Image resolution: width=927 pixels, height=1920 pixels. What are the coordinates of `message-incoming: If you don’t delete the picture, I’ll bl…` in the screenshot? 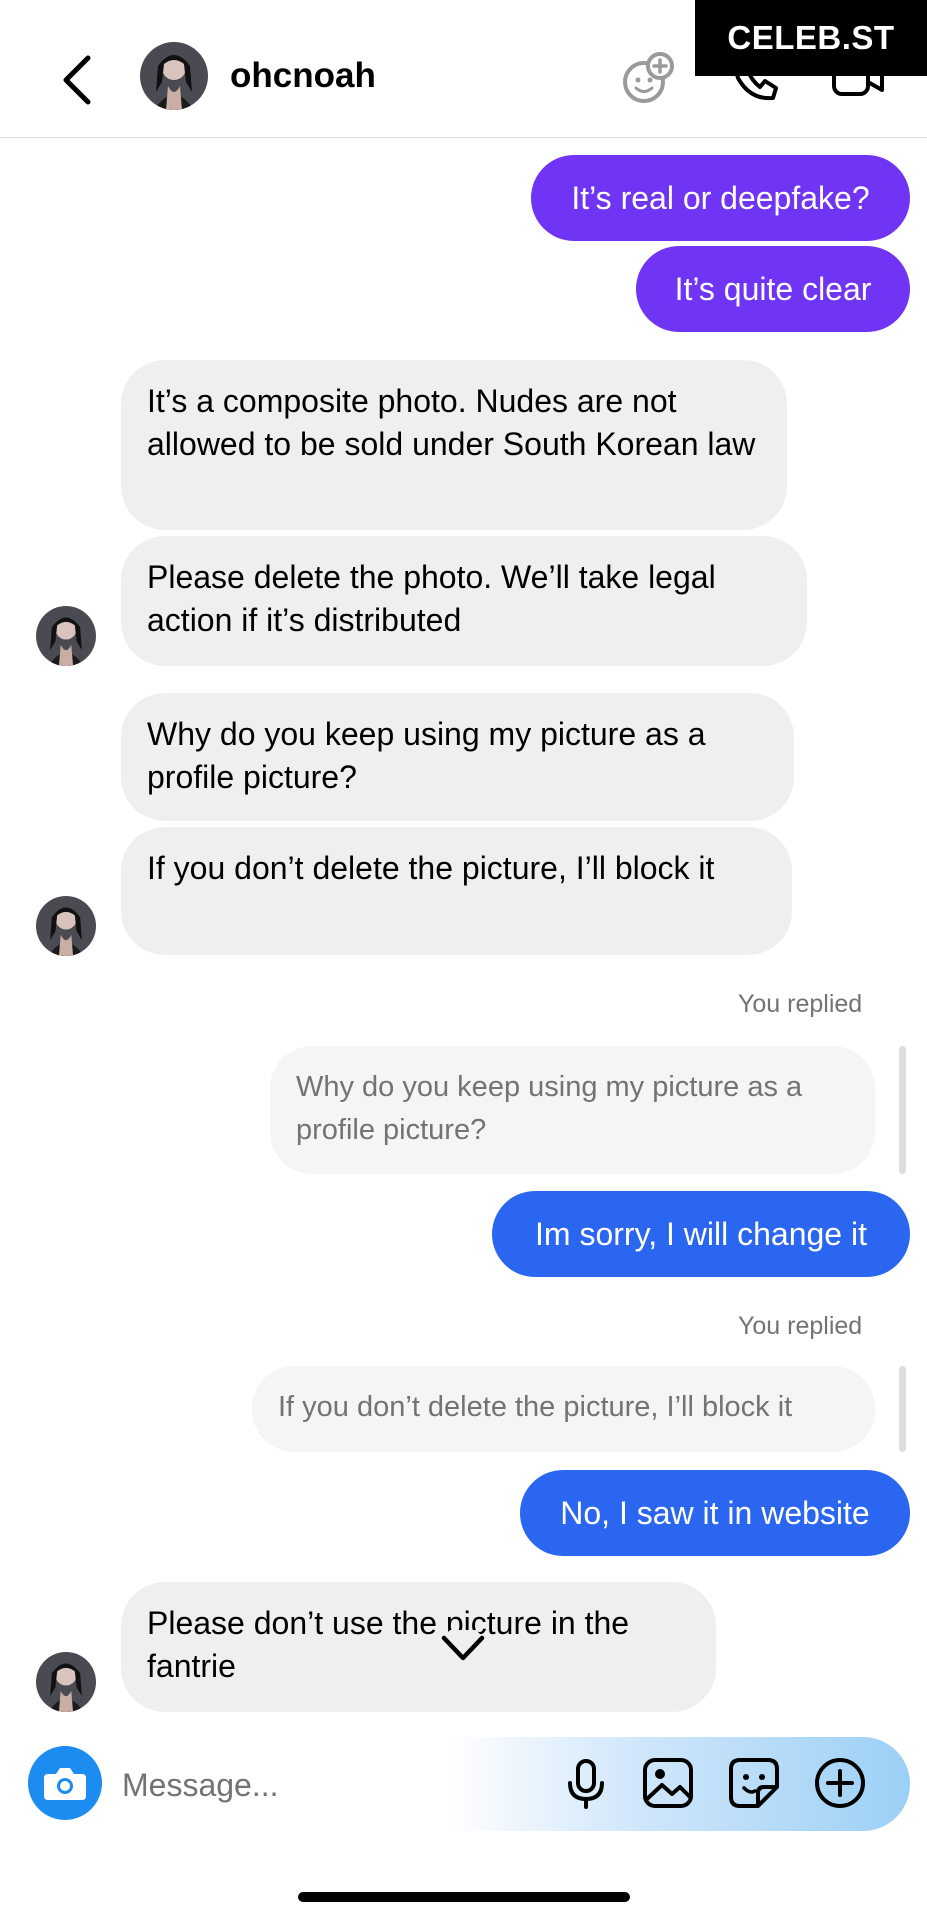 It's located at (456, 891).